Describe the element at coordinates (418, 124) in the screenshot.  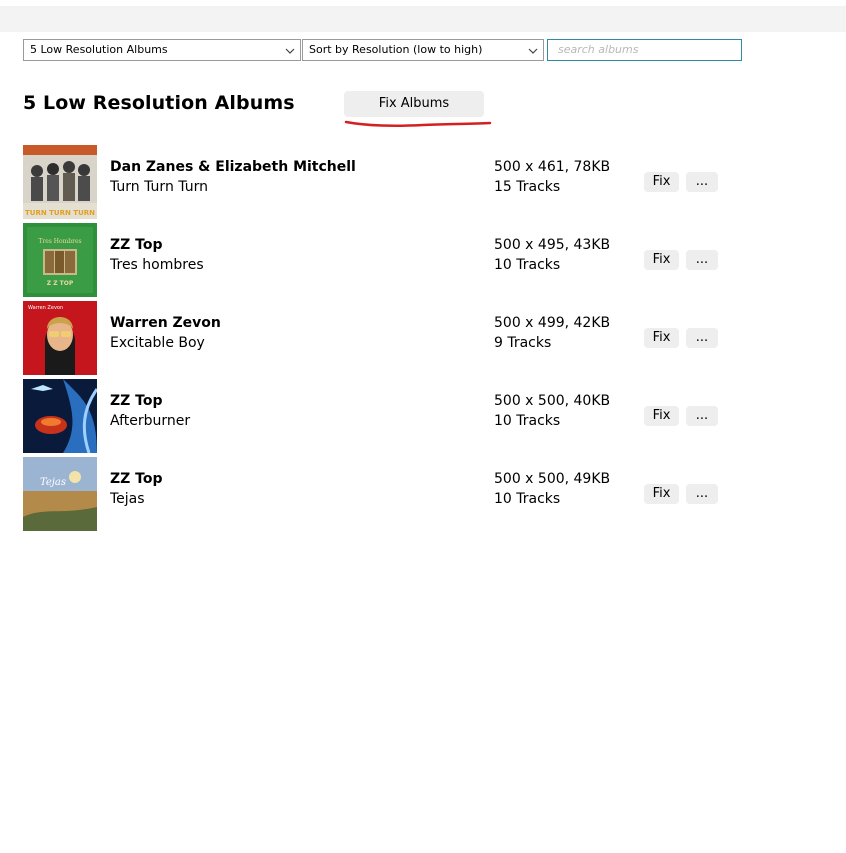
I see `red-underline-annotation` at that location.